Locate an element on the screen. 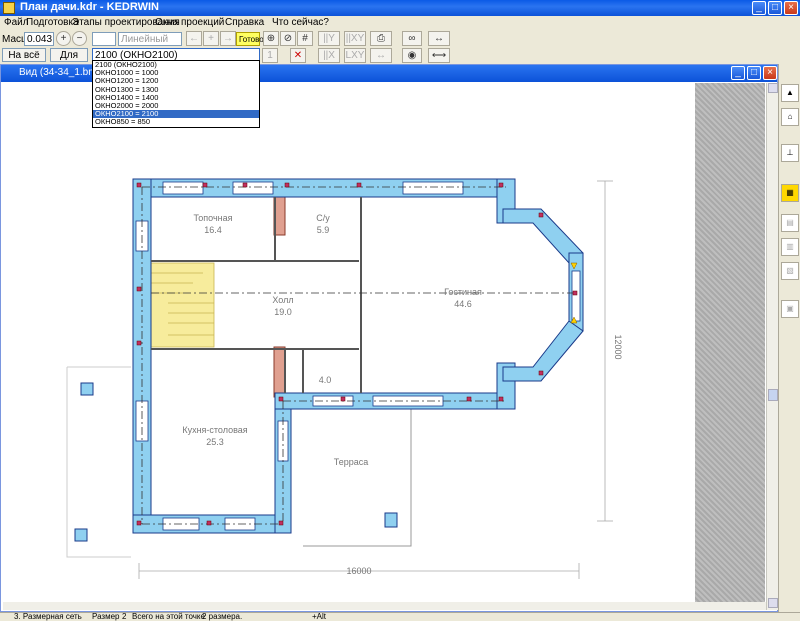 The image size is (800, 621). window-title: План дачи.kdr - KEDRWIN is located at coordinates (89, 7).